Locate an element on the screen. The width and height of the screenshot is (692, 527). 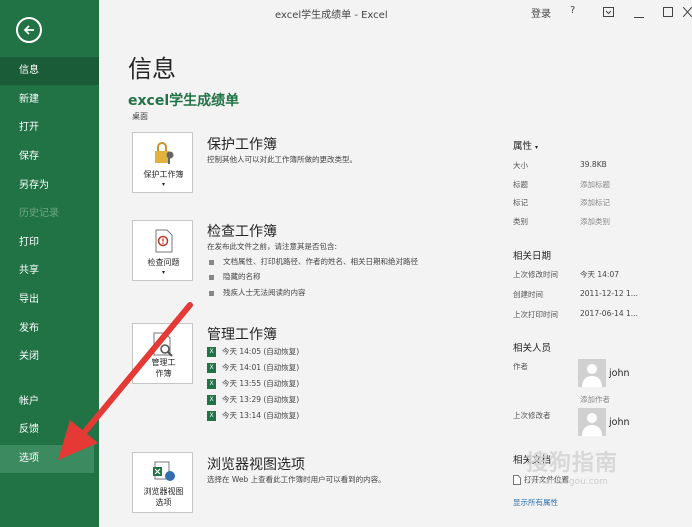
protect-workbook-button: 保护工作簿 ▾ is located at coordinates (162, 162).